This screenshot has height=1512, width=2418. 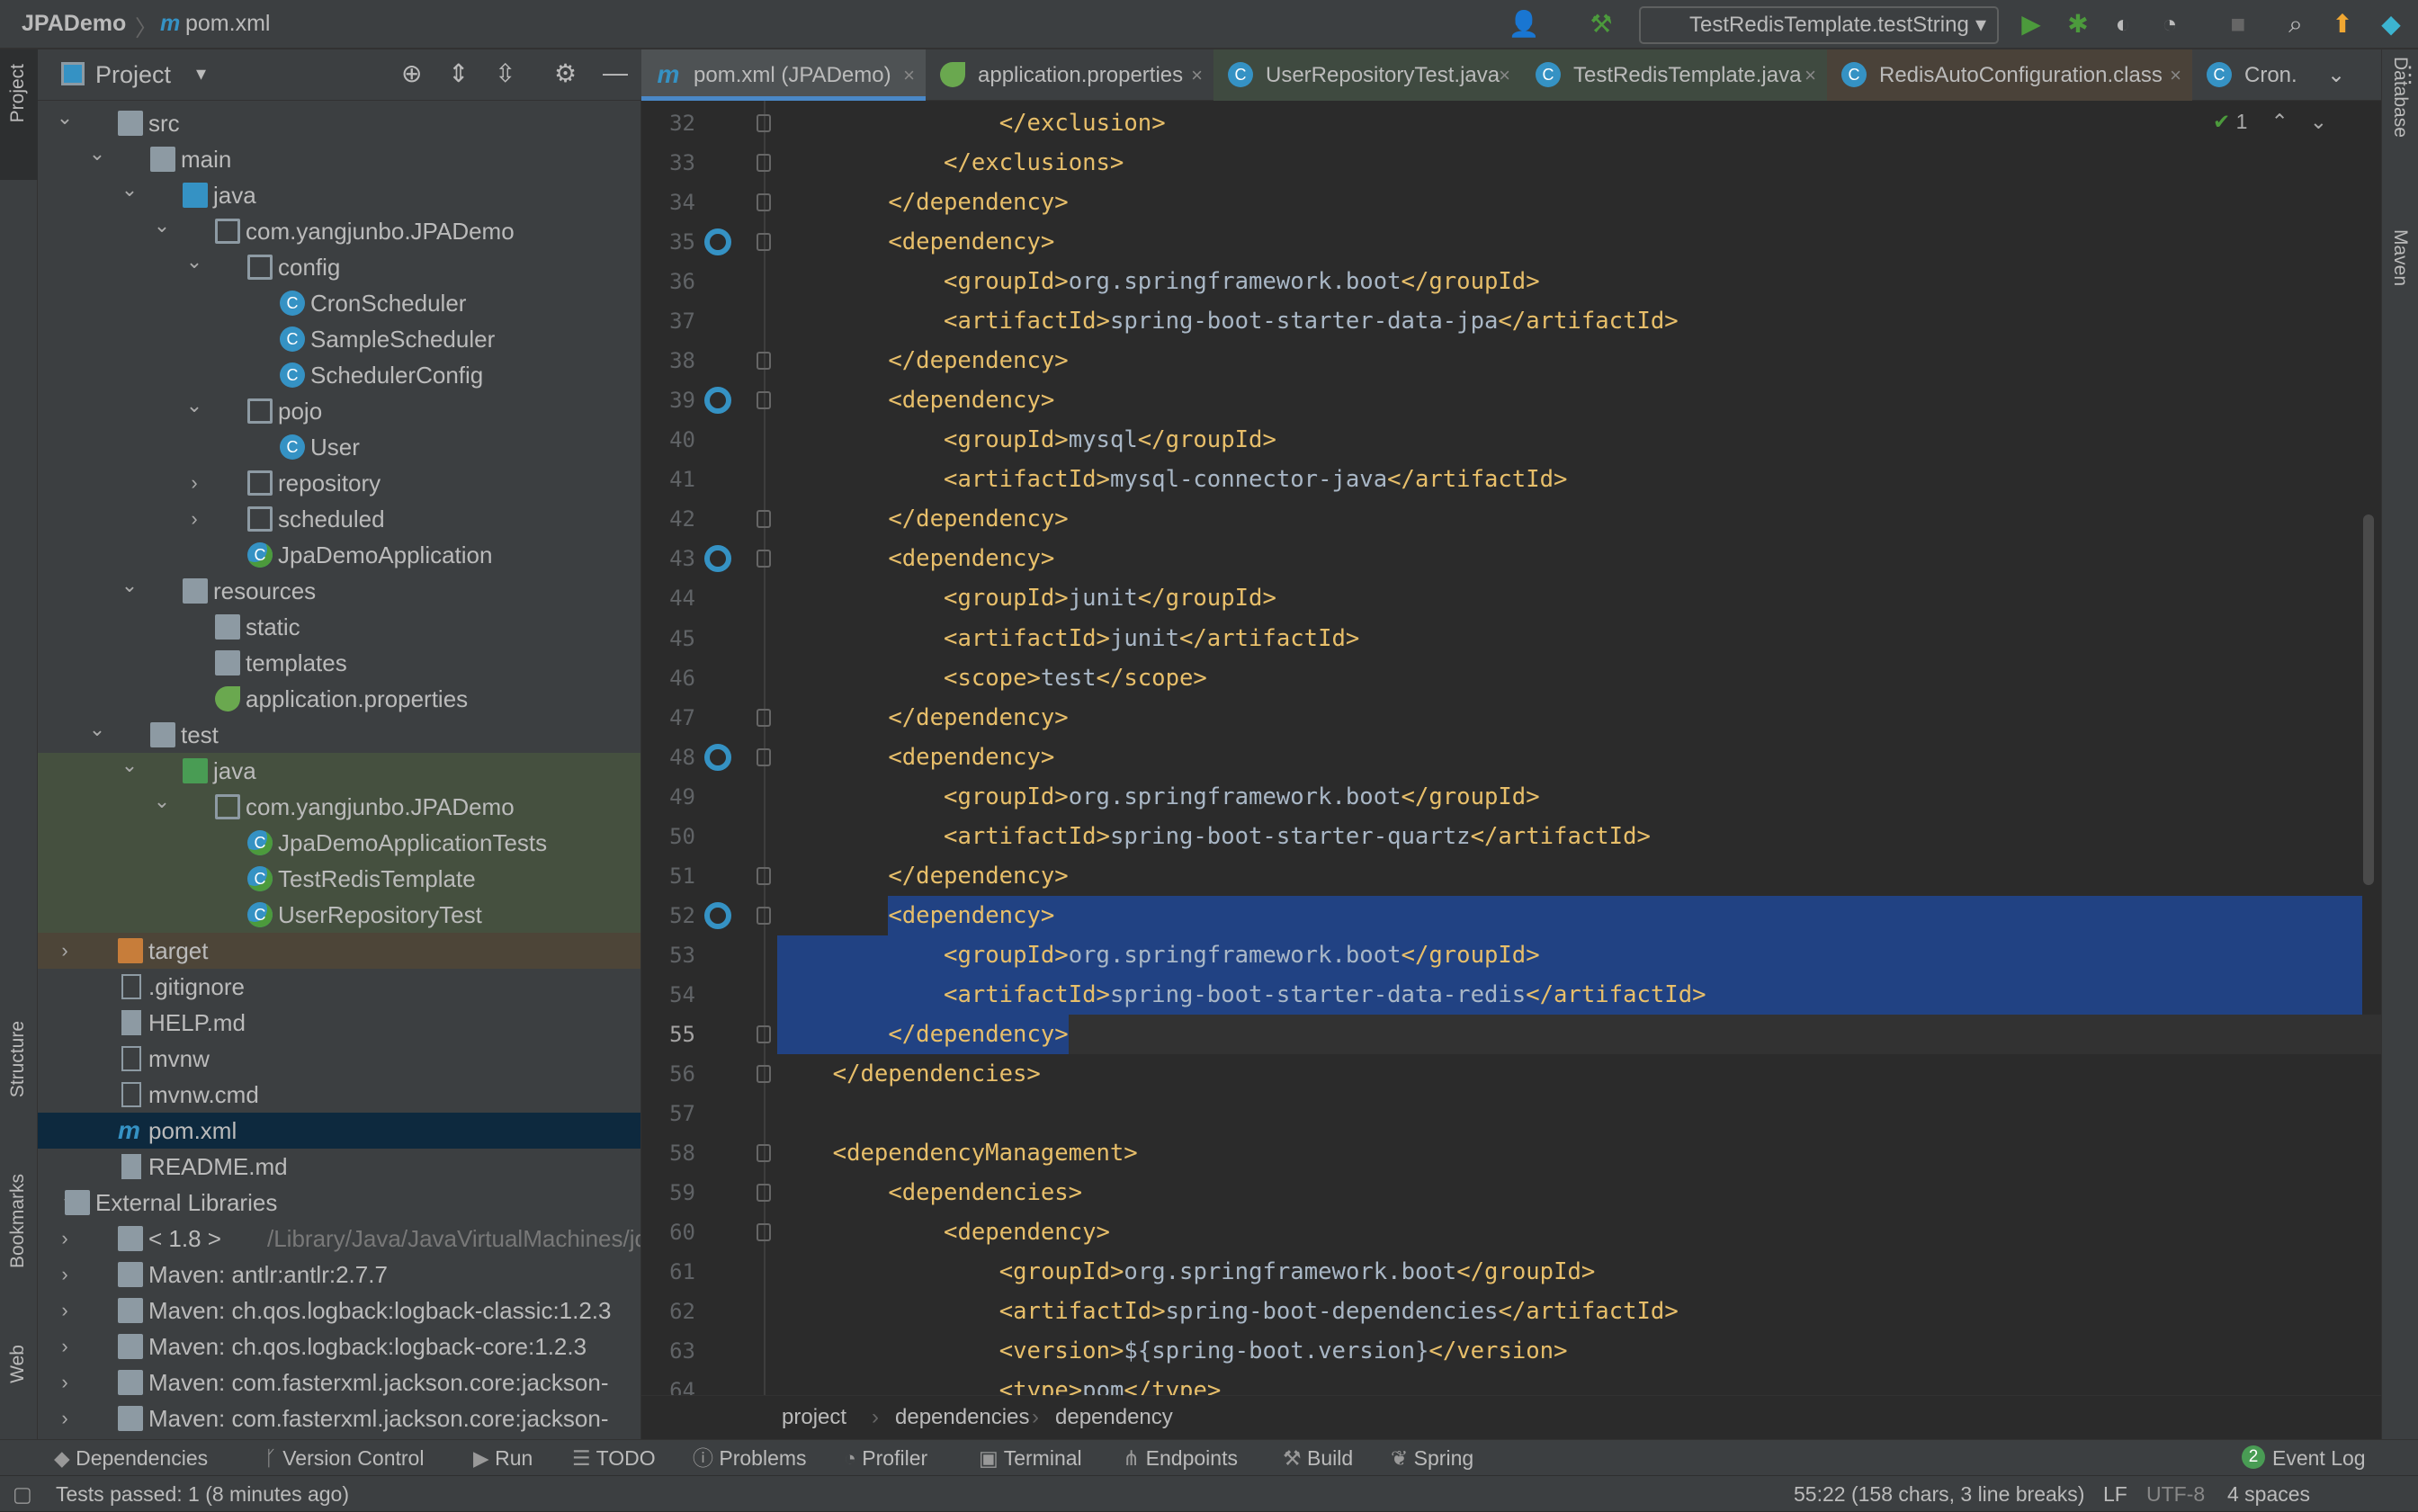 What do you see at coordinates (339, 483) in the screenshot?
I see `tree-item: › repository` at bounding box center [339, 483].